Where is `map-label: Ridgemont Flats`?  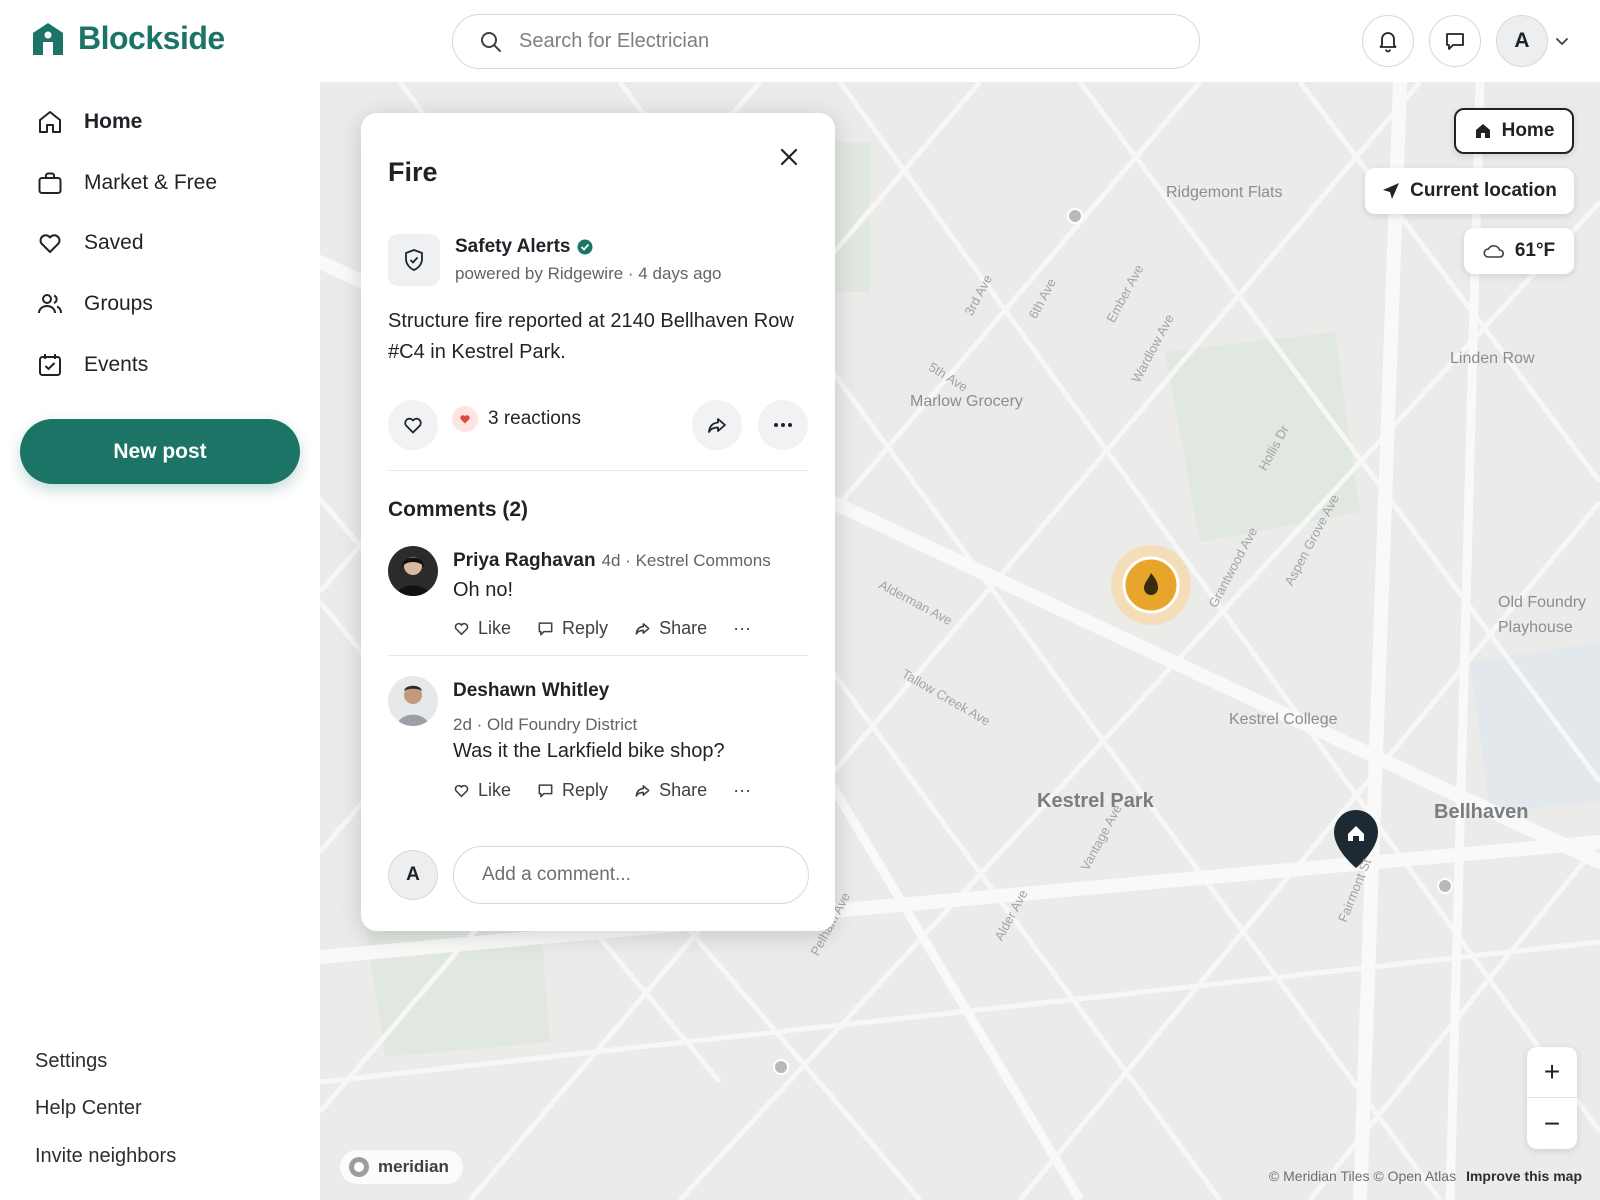
map-label: Ridgemont Flats is located at coordinates (1224, 192).